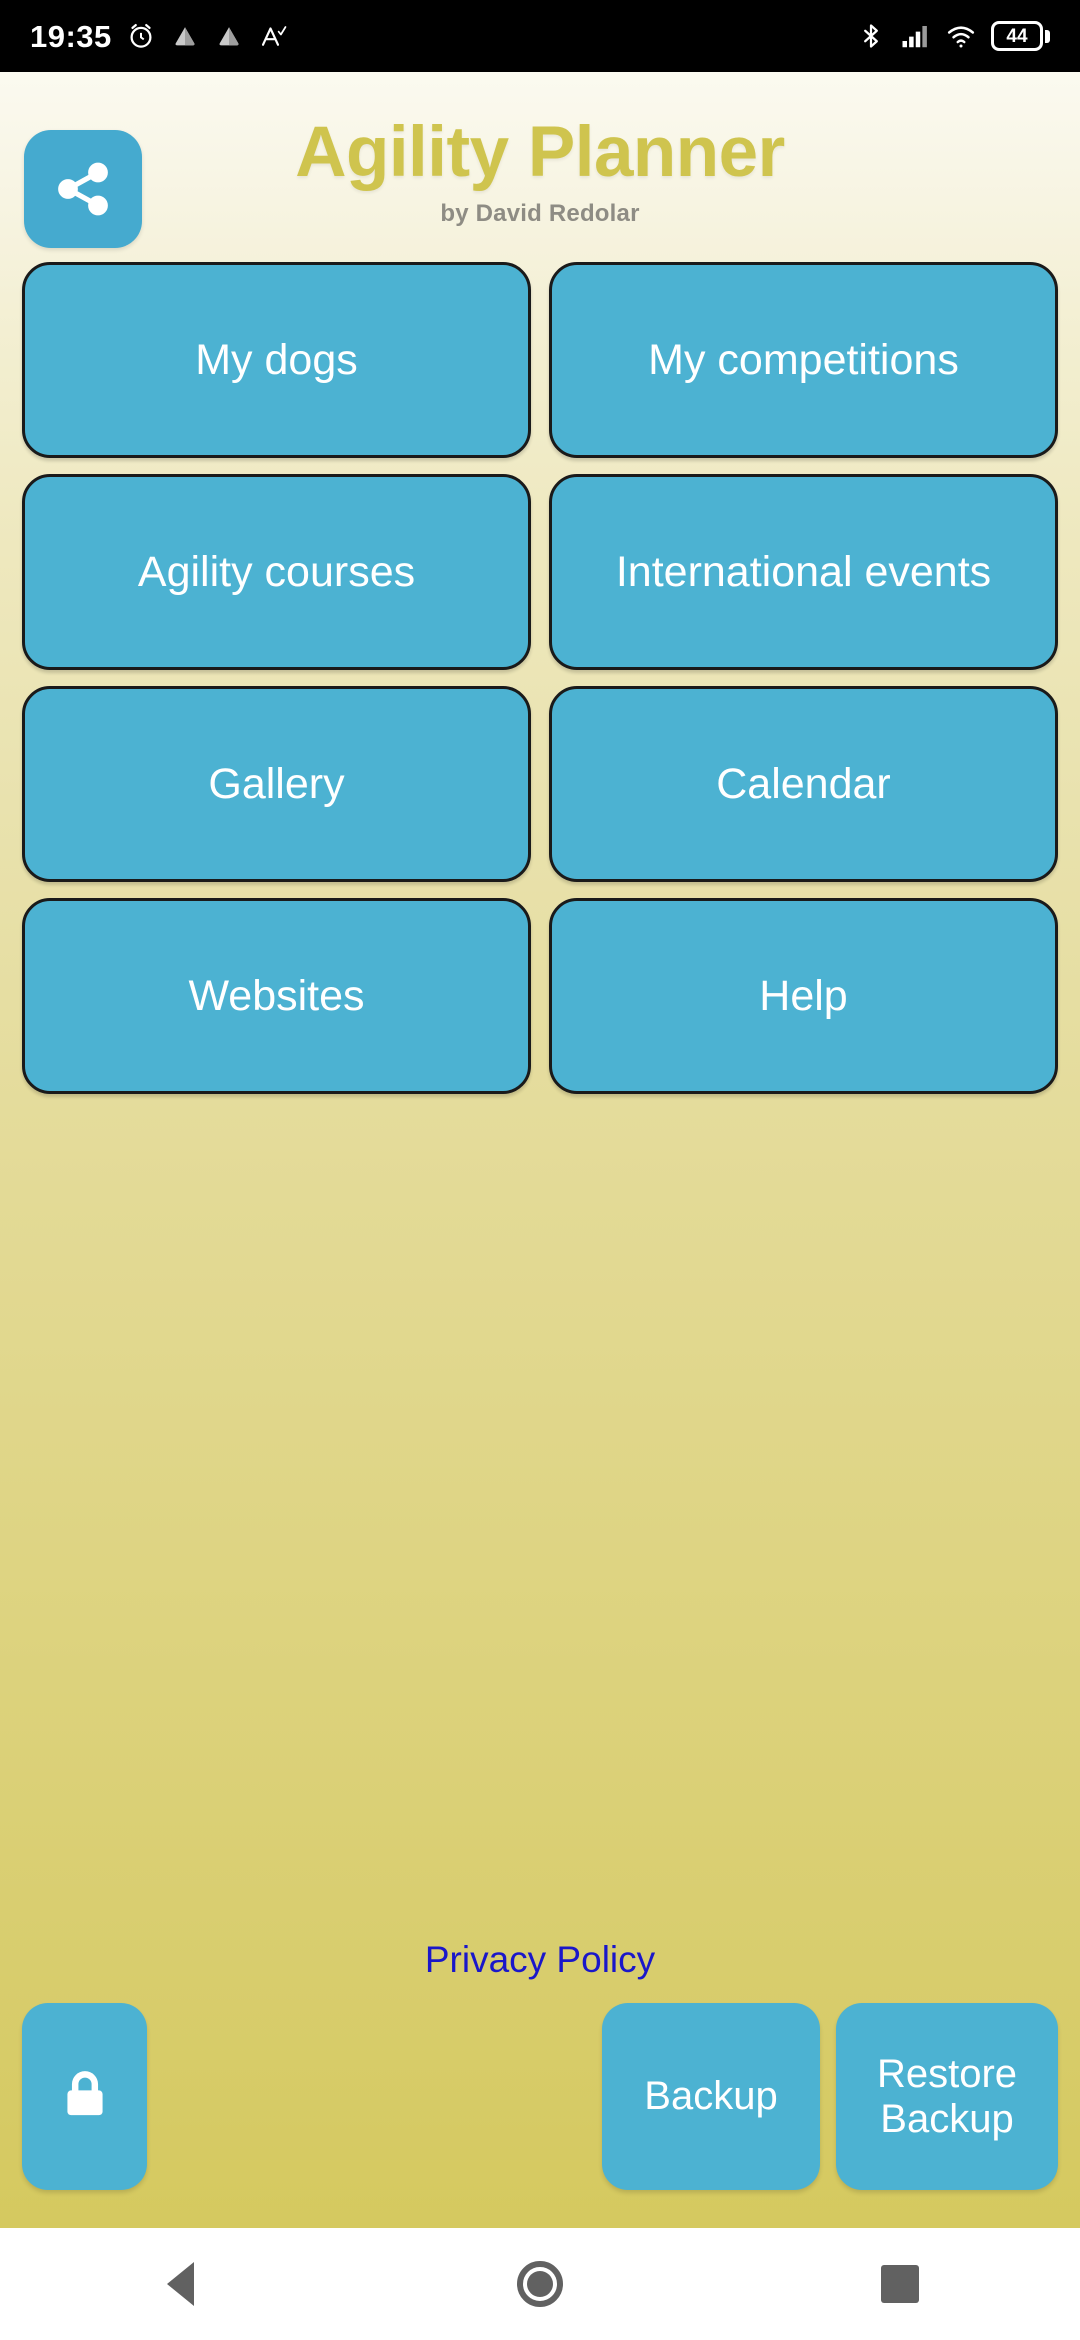 This screenshot has height=2340, width=1080. I want to click on footer-spacer, so click(374, 2096).